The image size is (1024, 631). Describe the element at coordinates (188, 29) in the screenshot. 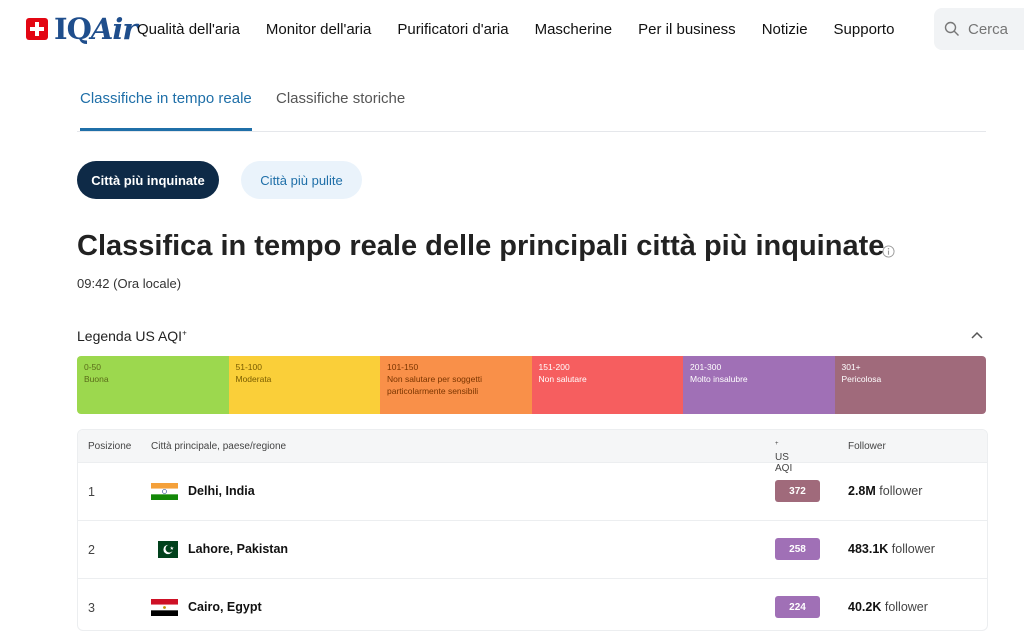

I see `nav-item-air-quality: Qualità dell'aria` at that location.